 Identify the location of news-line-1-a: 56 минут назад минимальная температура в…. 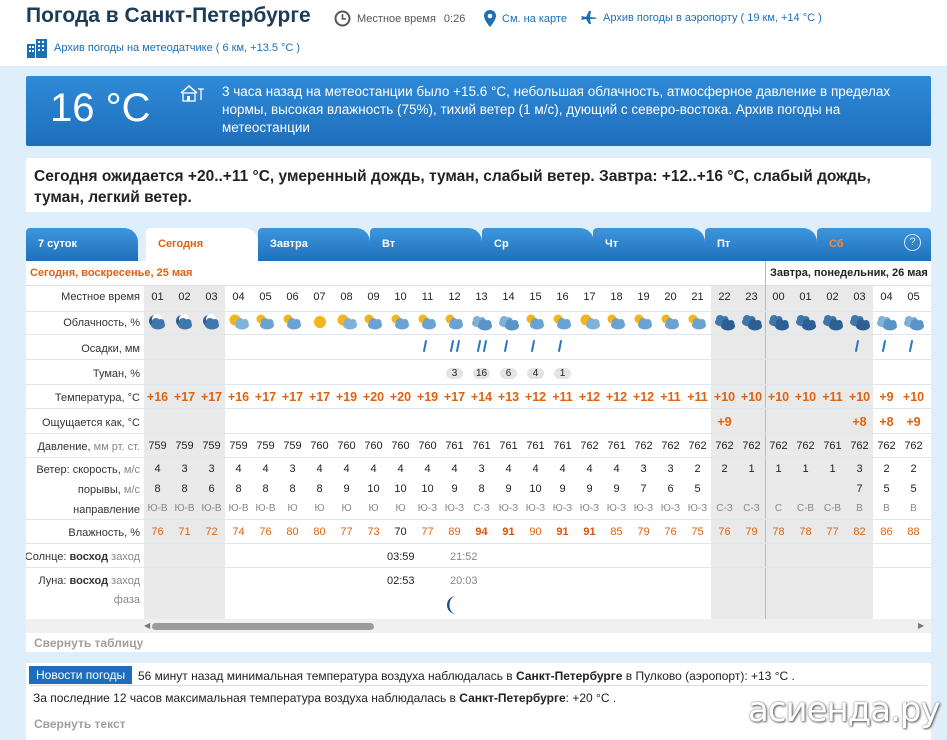
(327, 676).